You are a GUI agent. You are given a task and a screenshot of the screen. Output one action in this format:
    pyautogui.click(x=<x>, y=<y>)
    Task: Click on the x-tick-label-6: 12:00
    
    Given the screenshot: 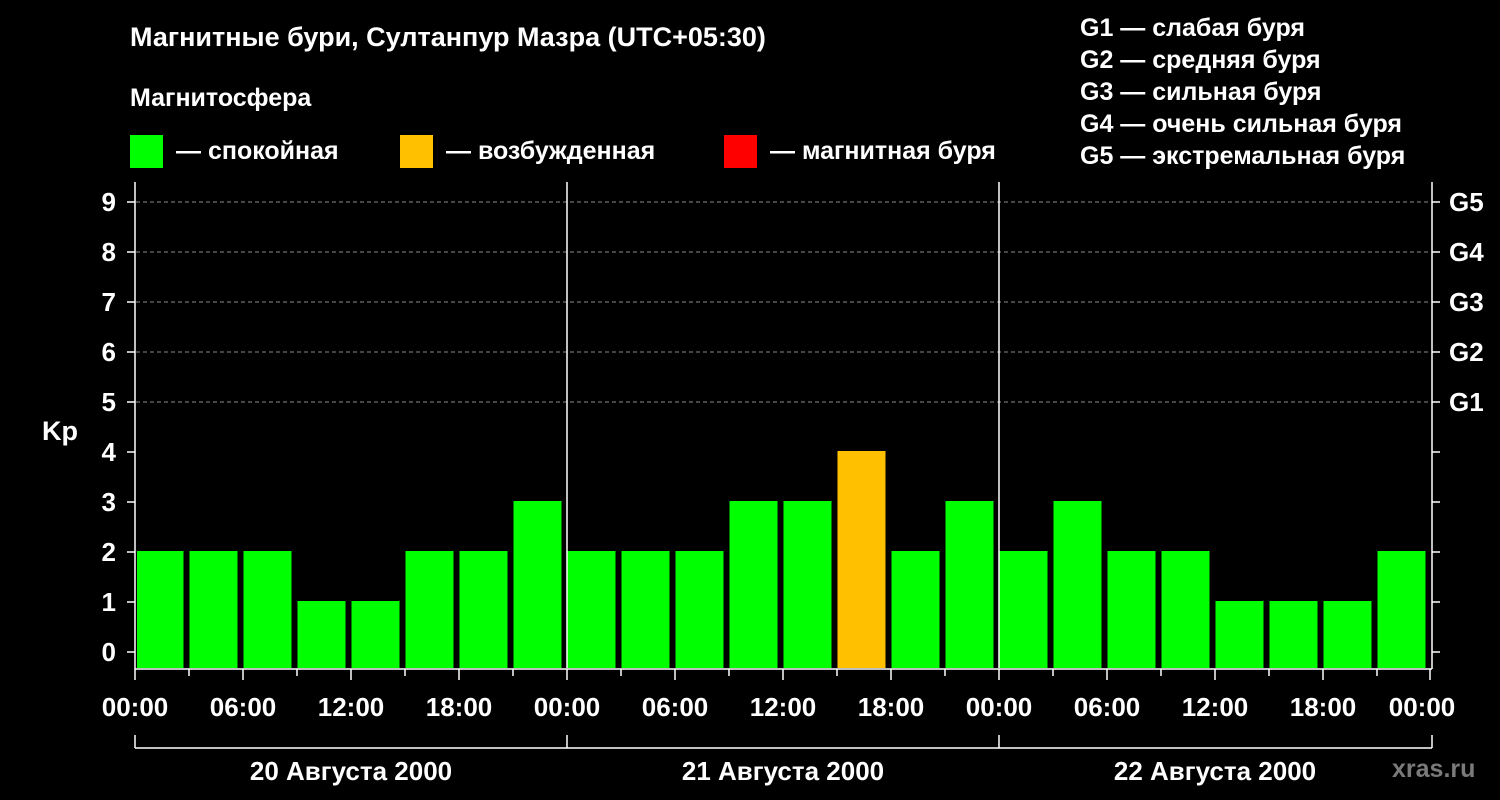 What is the action you would take?
    pyautogui.click(x=783, y=707)
    